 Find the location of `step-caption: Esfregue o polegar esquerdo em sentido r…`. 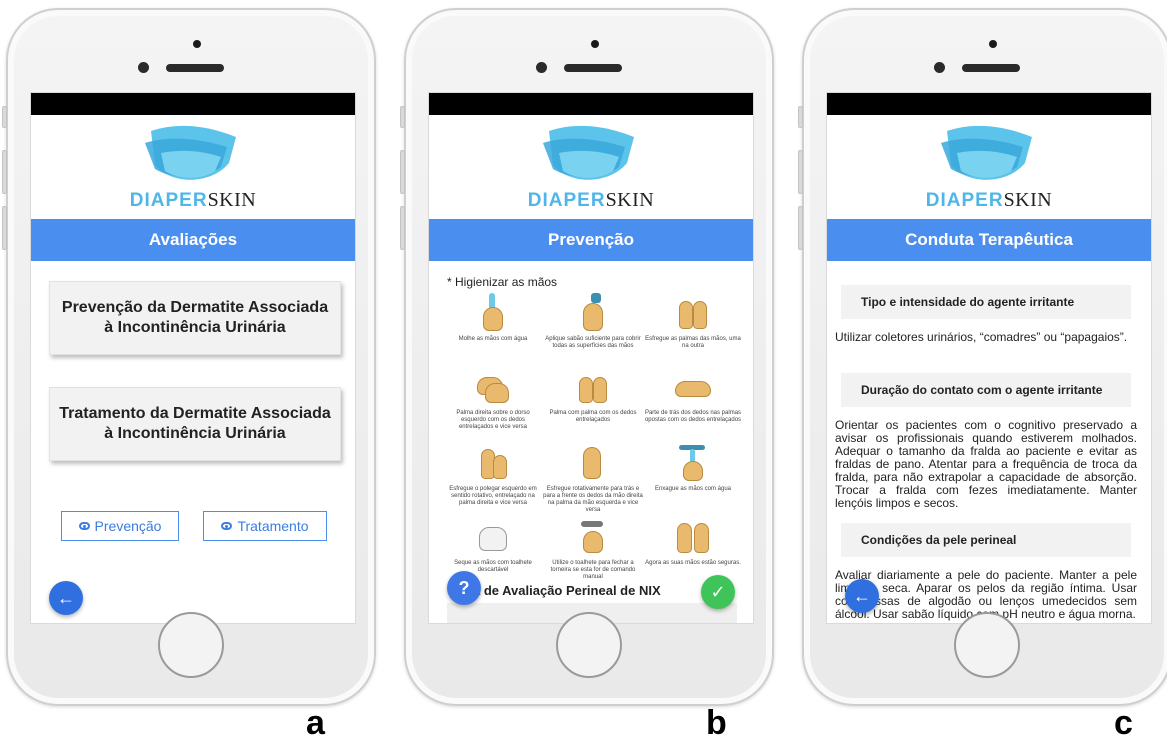

step-caption: Esfregue o polegar esquerdo em sentido r… is located at coordinates (493, 496).